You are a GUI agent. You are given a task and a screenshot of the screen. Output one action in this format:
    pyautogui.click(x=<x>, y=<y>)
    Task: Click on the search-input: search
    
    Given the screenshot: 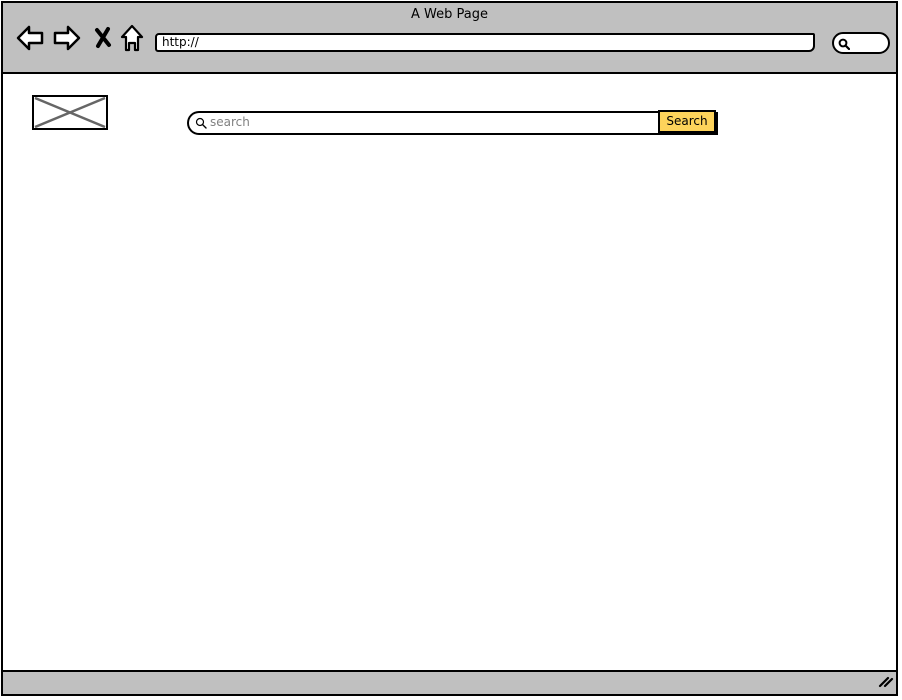 What is the action you would take?
    pyautogui.click(x=424, y=123)
    